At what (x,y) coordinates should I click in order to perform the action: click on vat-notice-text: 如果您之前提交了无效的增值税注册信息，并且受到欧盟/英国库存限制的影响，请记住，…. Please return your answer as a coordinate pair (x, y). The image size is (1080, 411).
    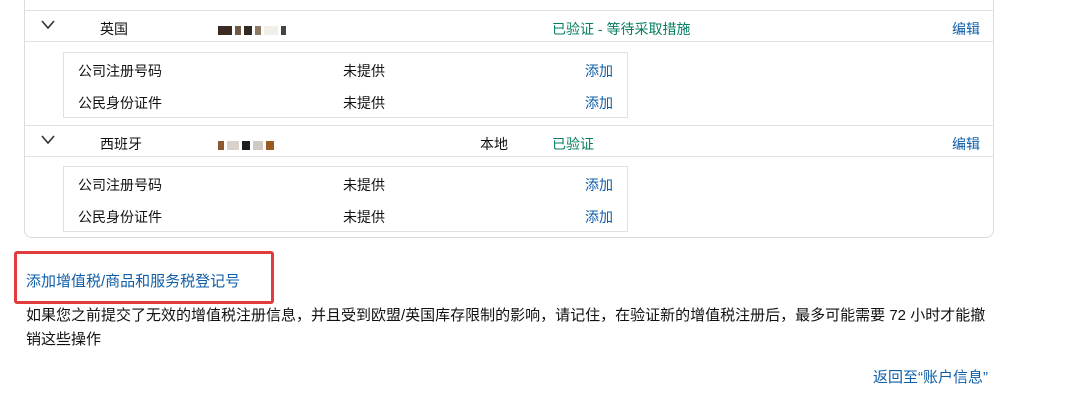
    Looking at the image, I should click on (506, 327).